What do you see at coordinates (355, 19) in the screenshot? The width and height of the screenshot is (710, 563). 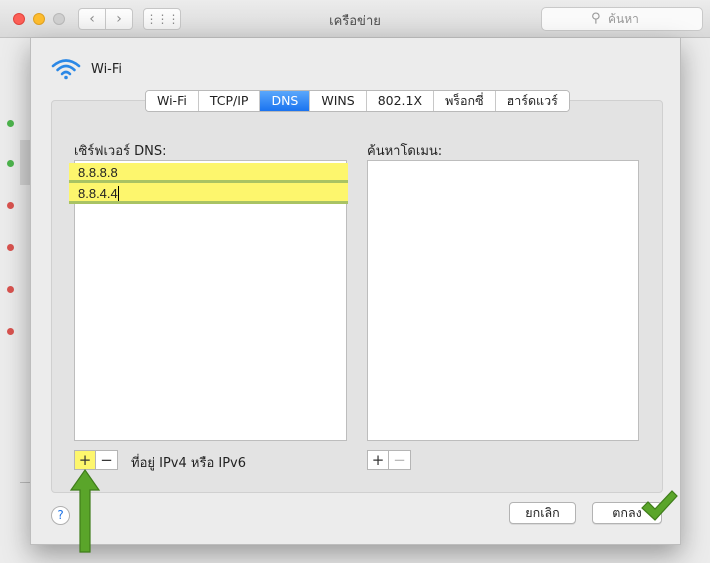 I see `window-titlebar: ‹ › ⋮⋮⋮ เครือข่าย ⚲ ค้นหา` at bounding box center [355, 19].